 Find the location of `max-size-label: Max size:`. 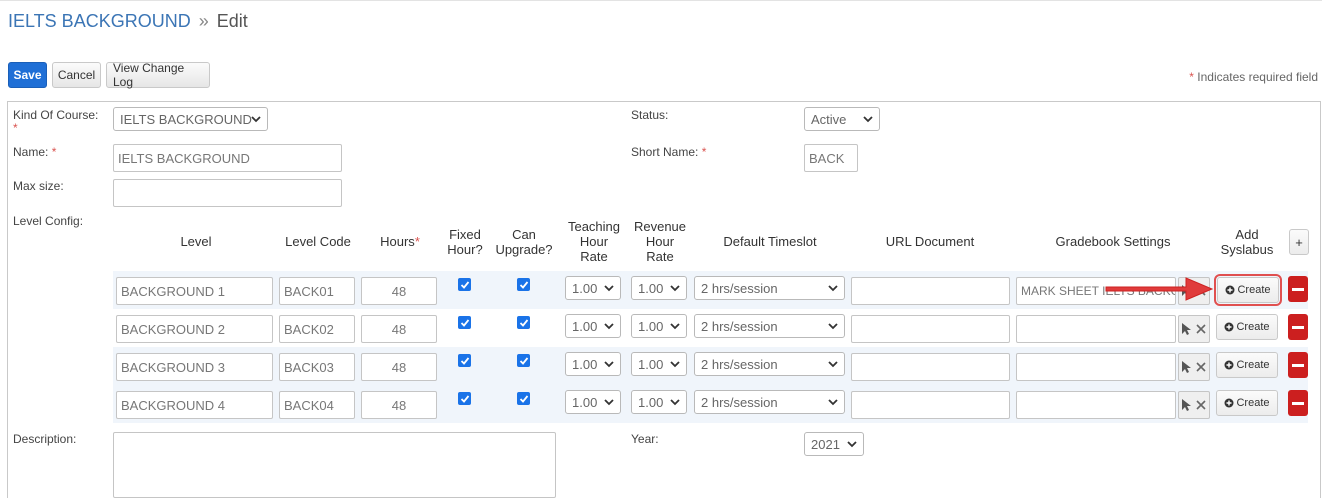

max-size-label: Max size: is located at coordinates (38, 186).